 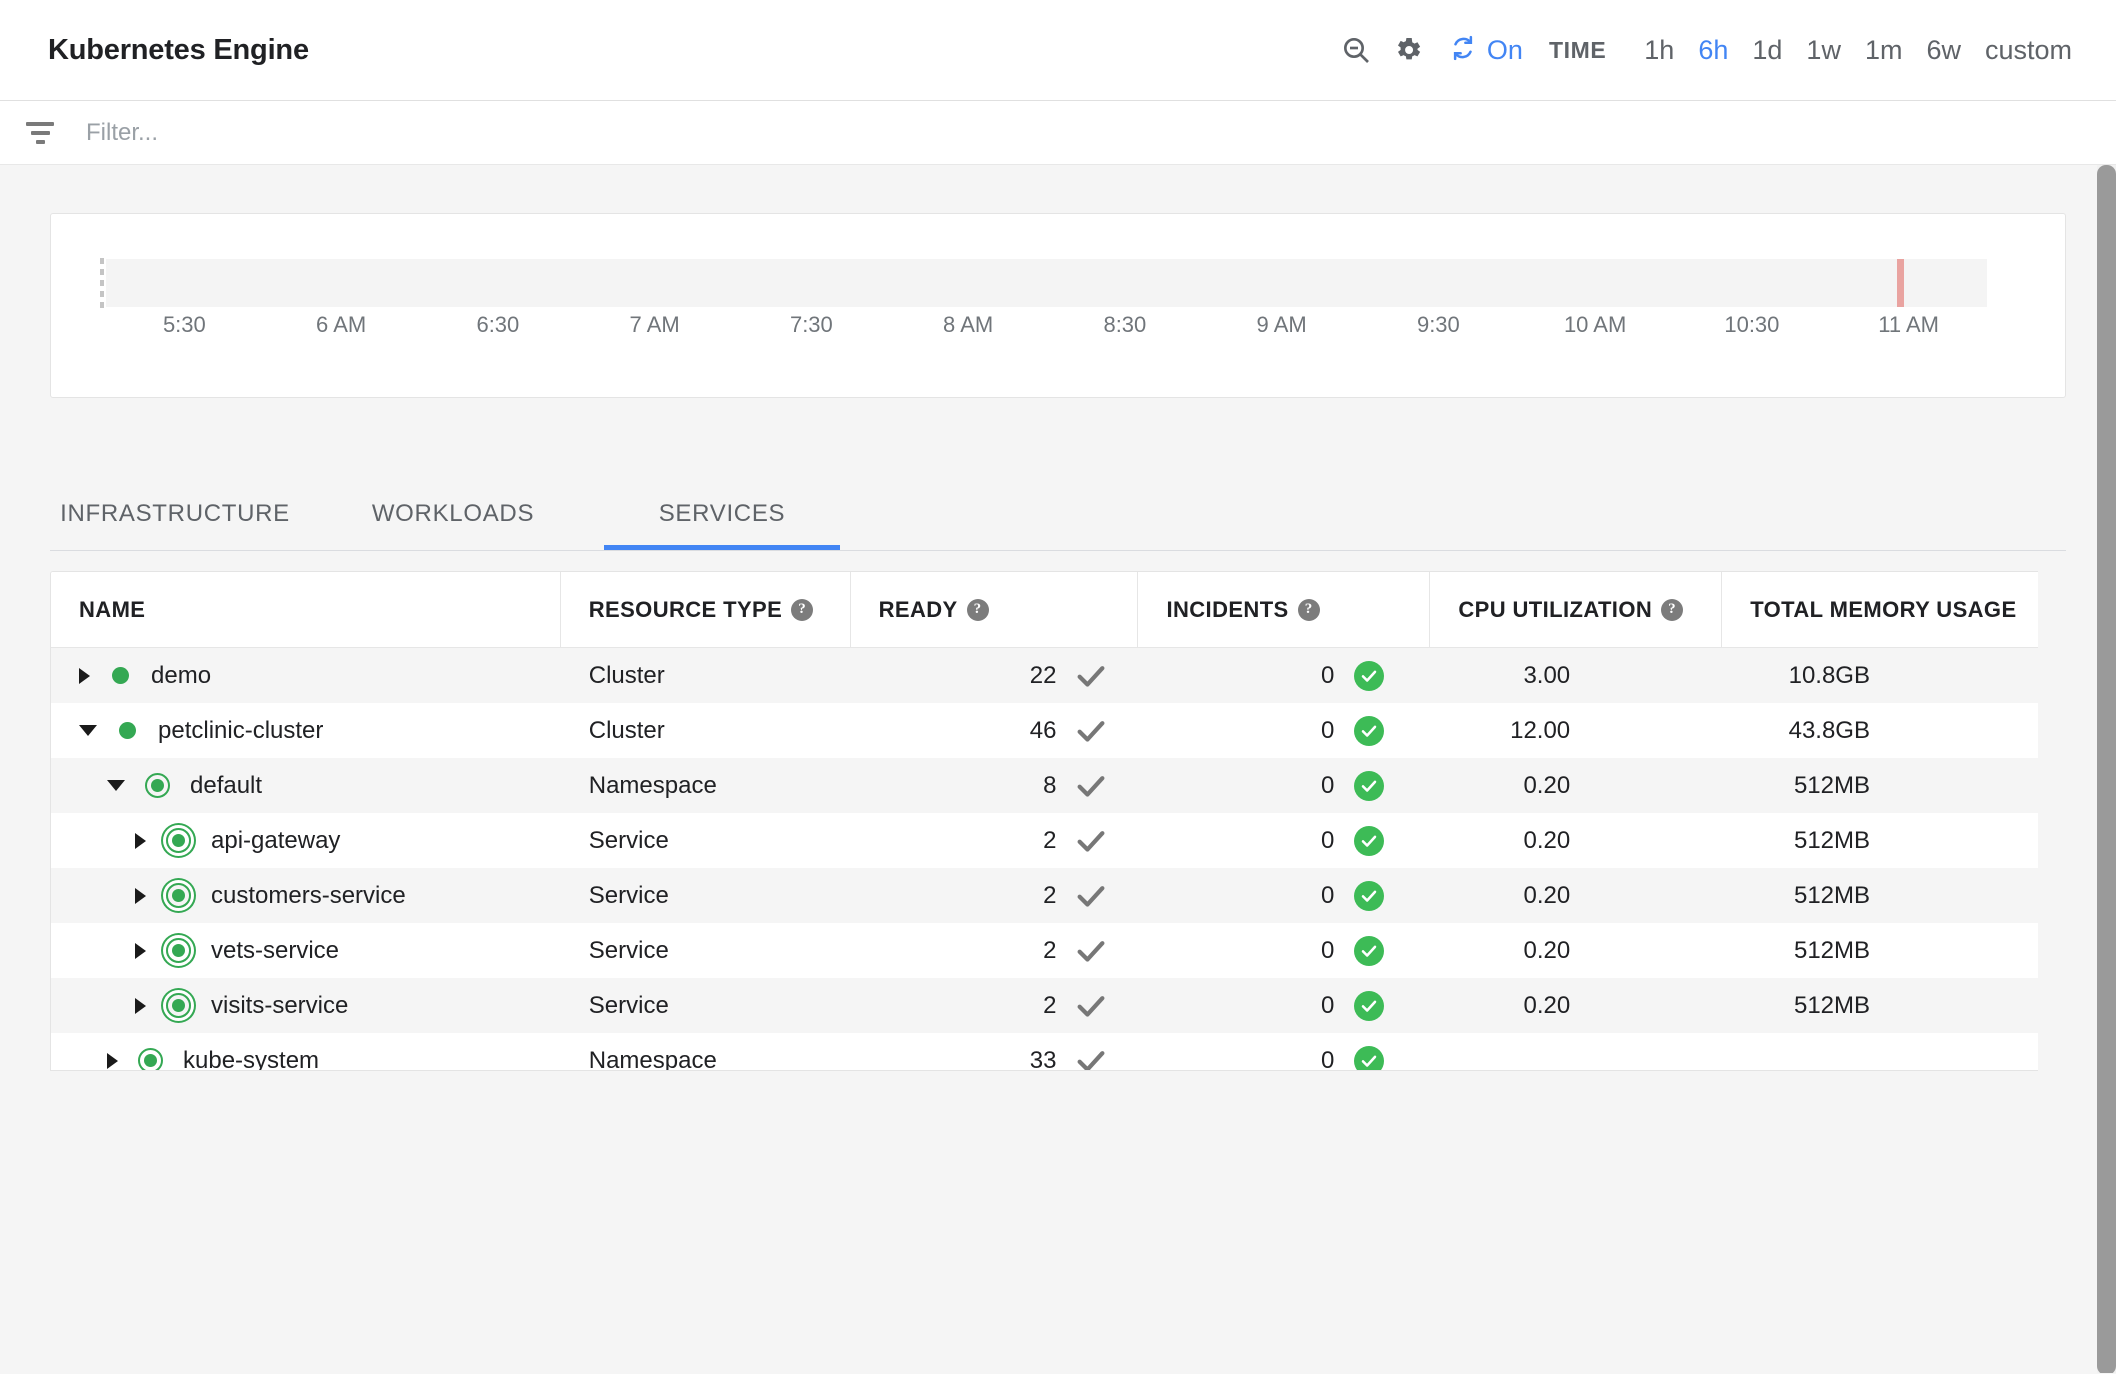 What do you see at coordinates (453, 525) in the screenshot?
I see `tab-workloads: WORKLOADS` at bounding box center [453, 525].